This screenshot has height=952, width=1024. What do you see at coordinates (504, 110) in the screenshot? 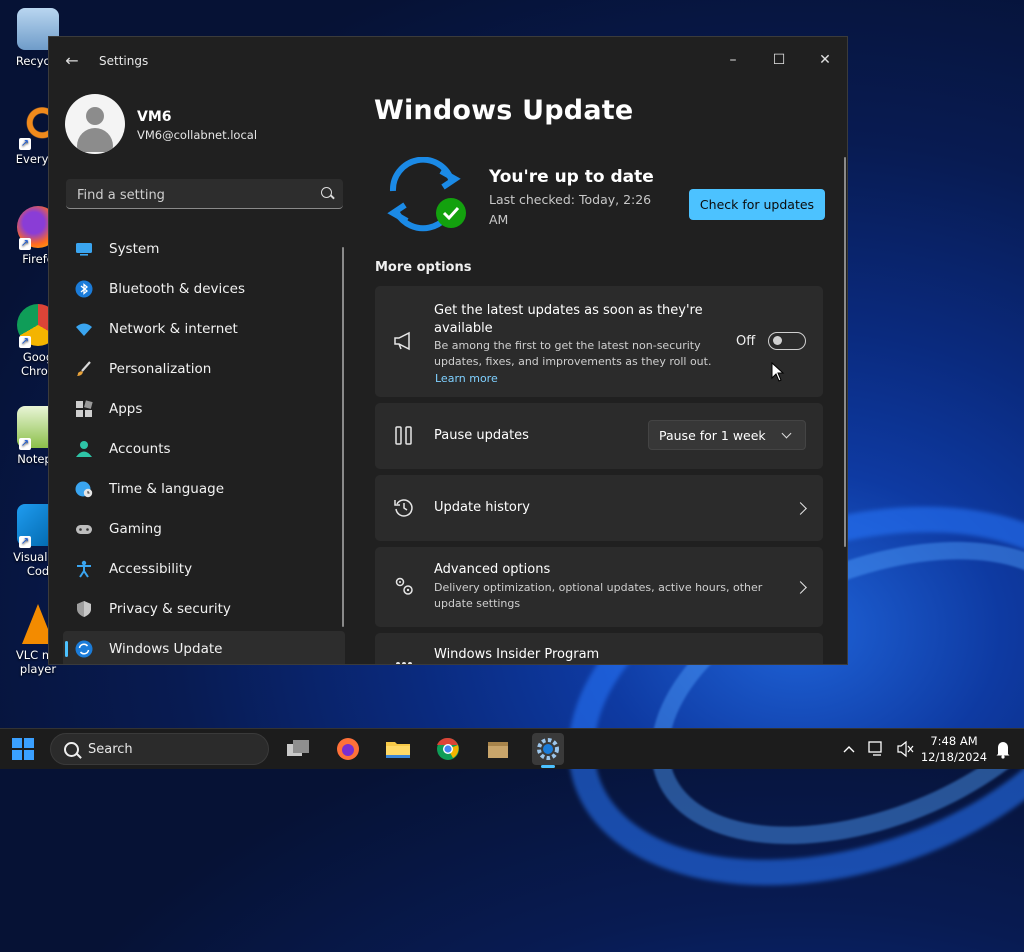
I see `page-title: Windows Update` at bounding box center [504, 110].